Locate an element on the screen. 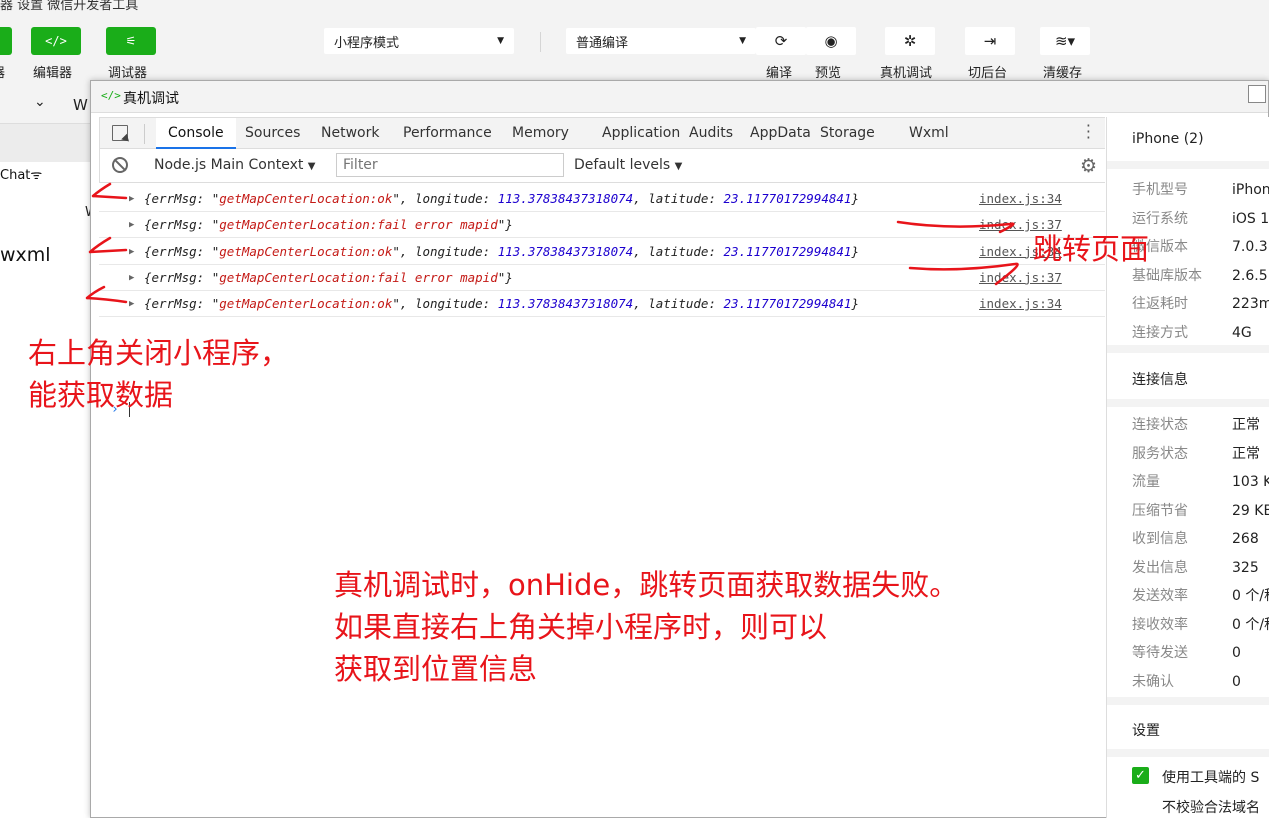  info-value: 4G is located at coordinates (1242, 332).